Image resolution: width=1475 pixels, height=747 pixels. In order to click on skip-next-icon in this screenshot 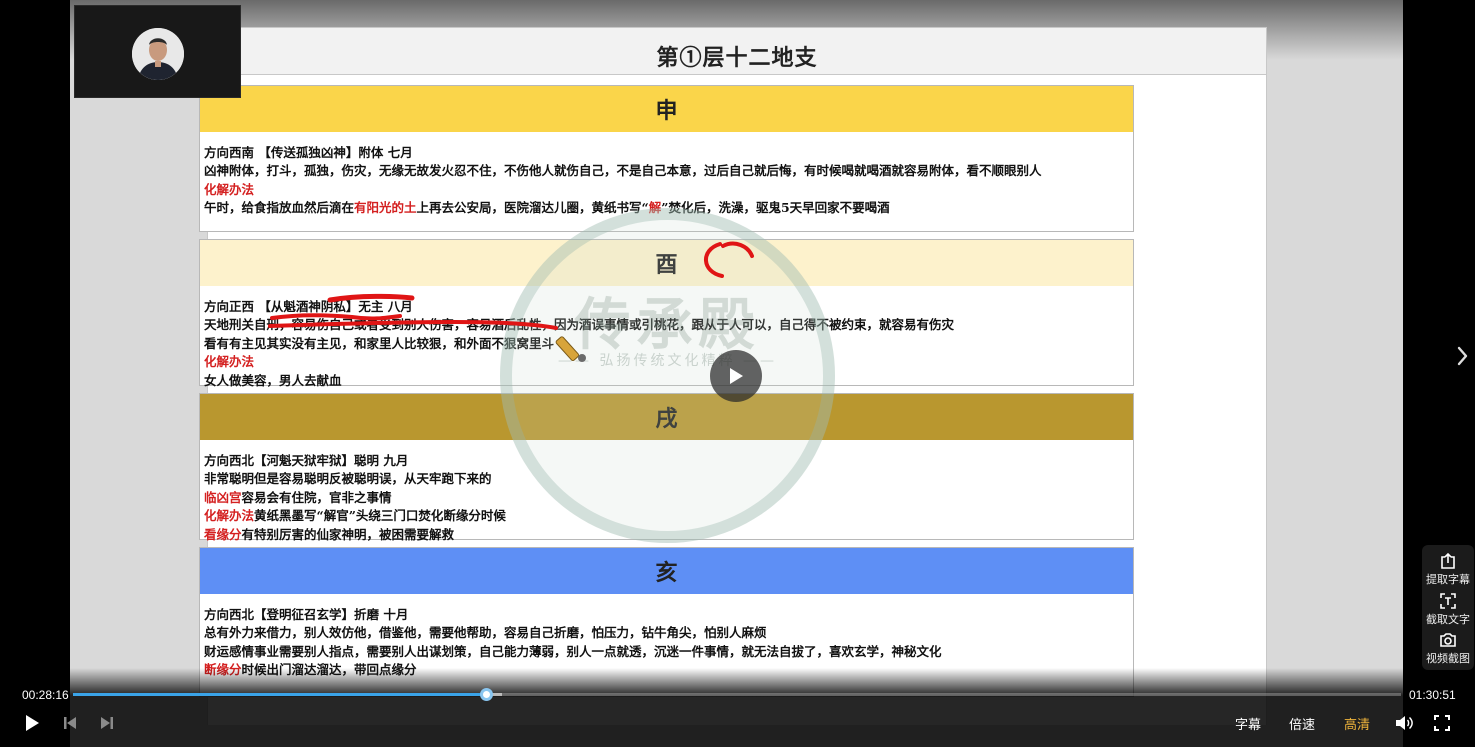, I will do `click(107, 723)`.